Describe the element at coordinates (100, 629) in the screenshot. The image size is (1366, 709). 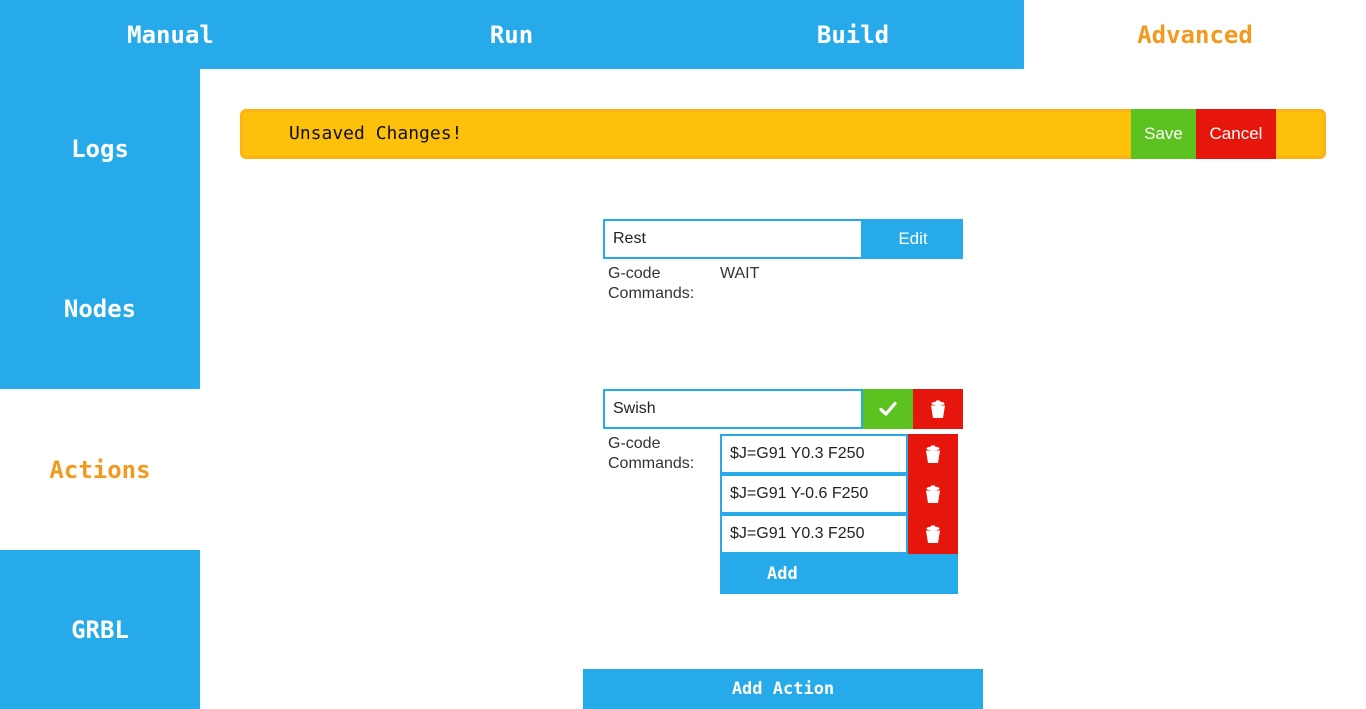
I see `sidebar-item-grbl: GRBL` at that location.